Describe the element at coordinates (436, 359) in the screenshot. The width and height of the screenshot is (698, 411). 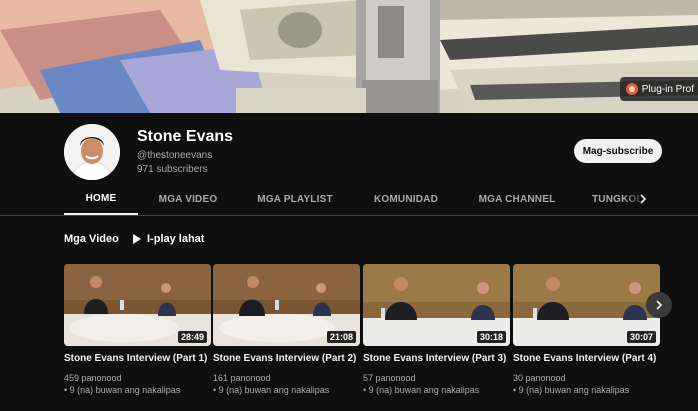
I see `video-title: Stone Evans Interview (Part 3)` at that location.